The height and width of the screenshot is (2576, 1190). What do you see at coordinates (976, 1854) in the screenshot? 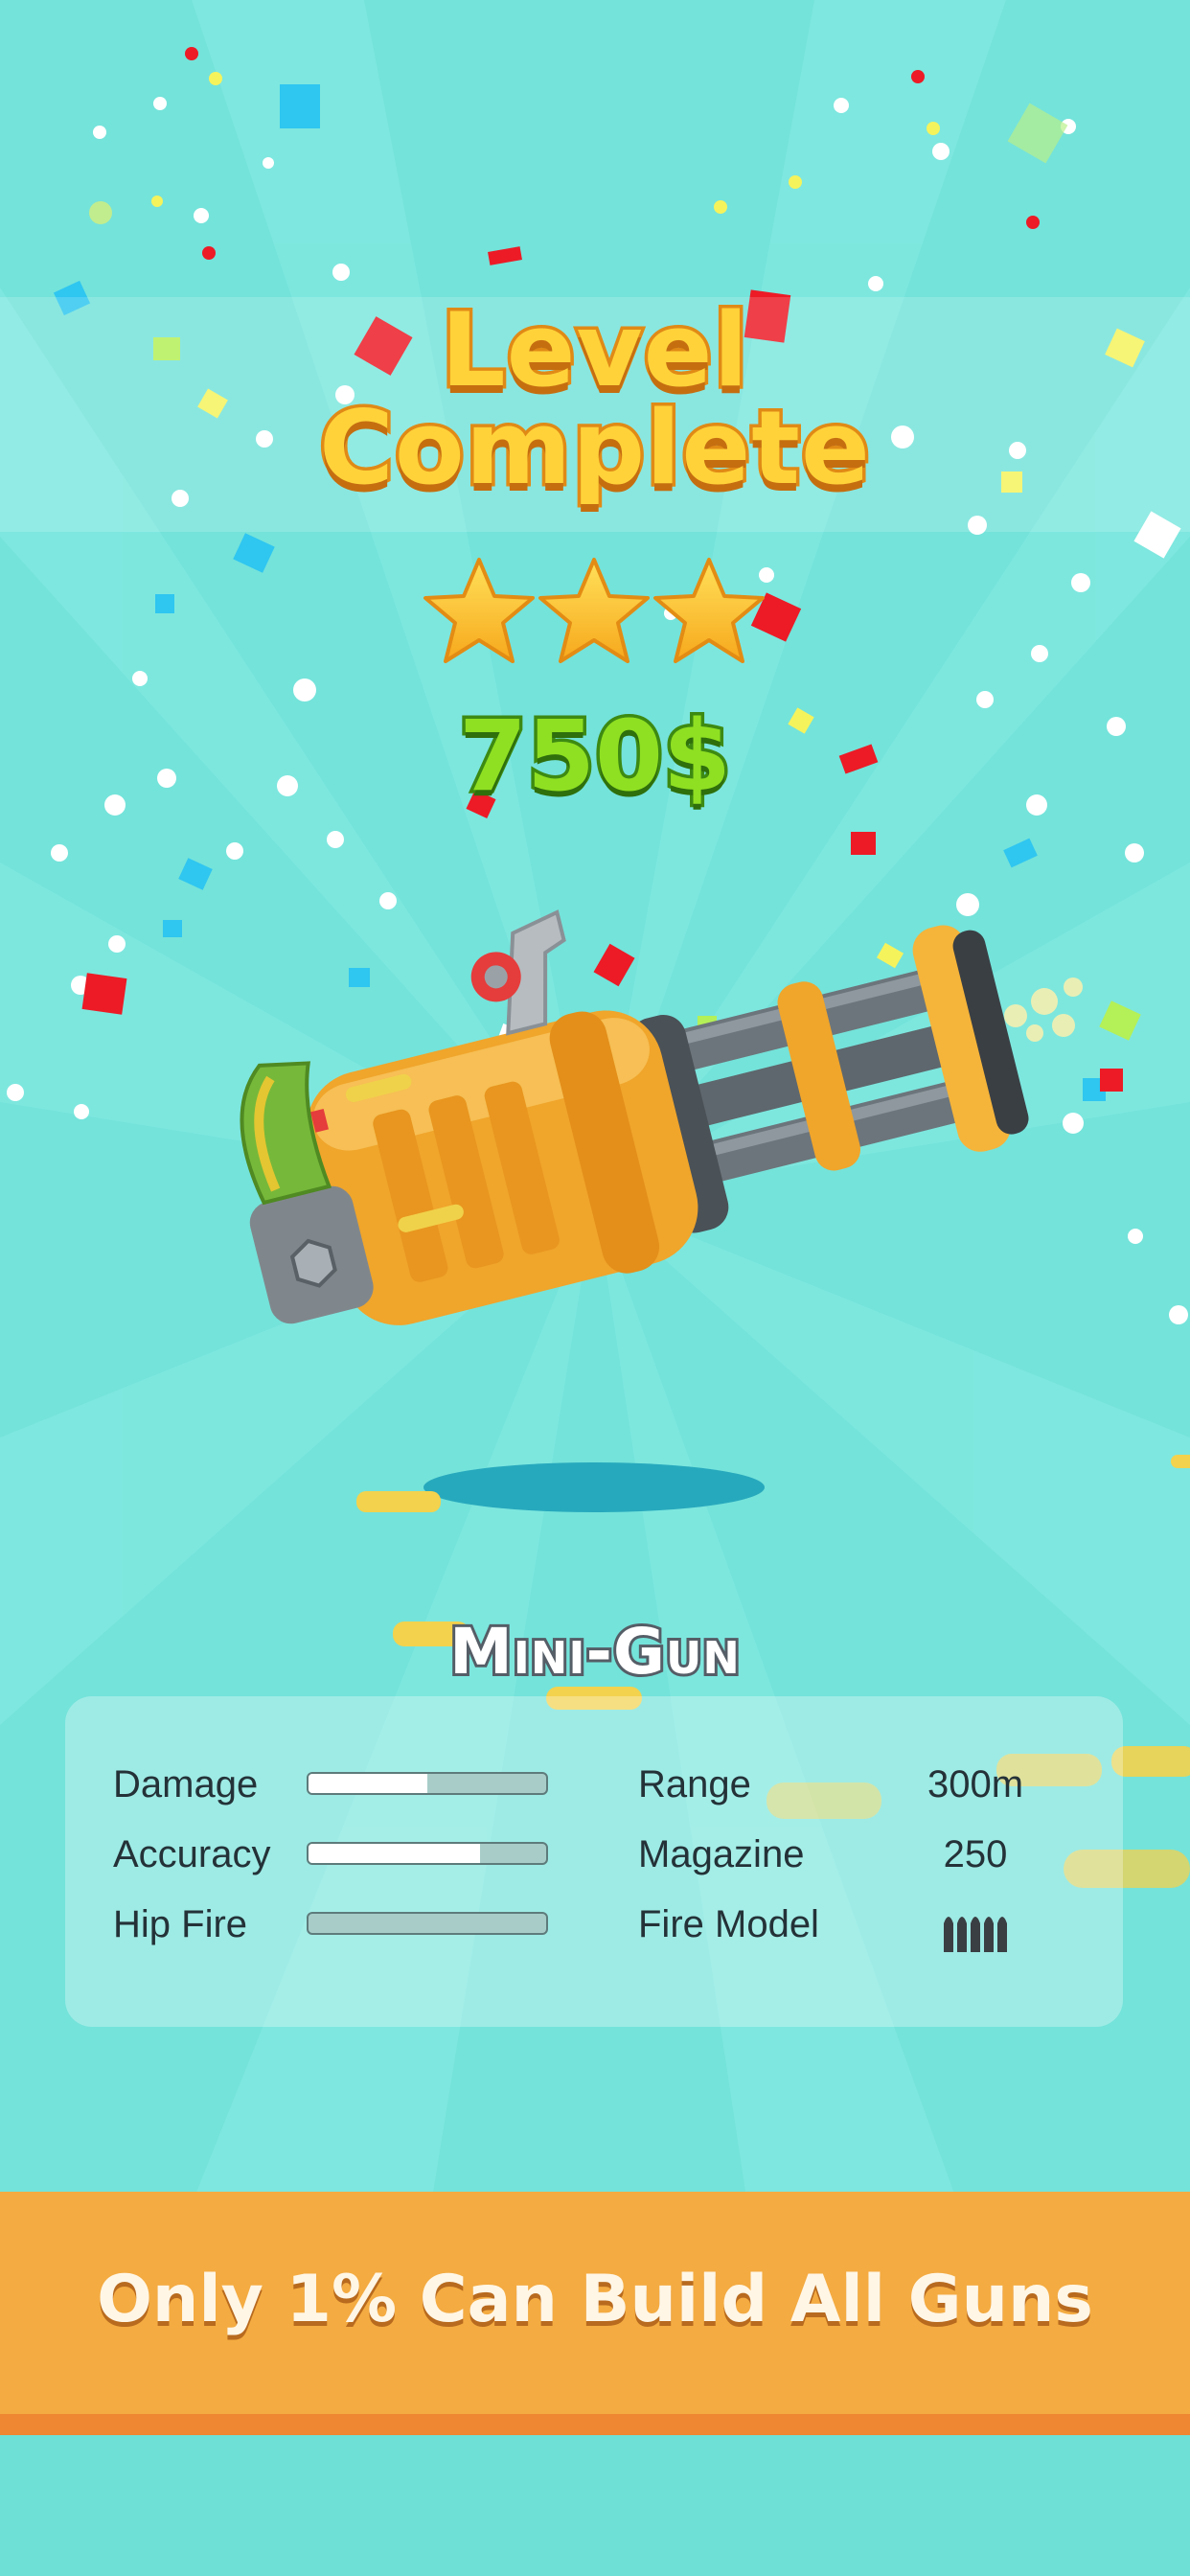
I see `stat-value-magazine: 250` at bounding box center [976, 1854].